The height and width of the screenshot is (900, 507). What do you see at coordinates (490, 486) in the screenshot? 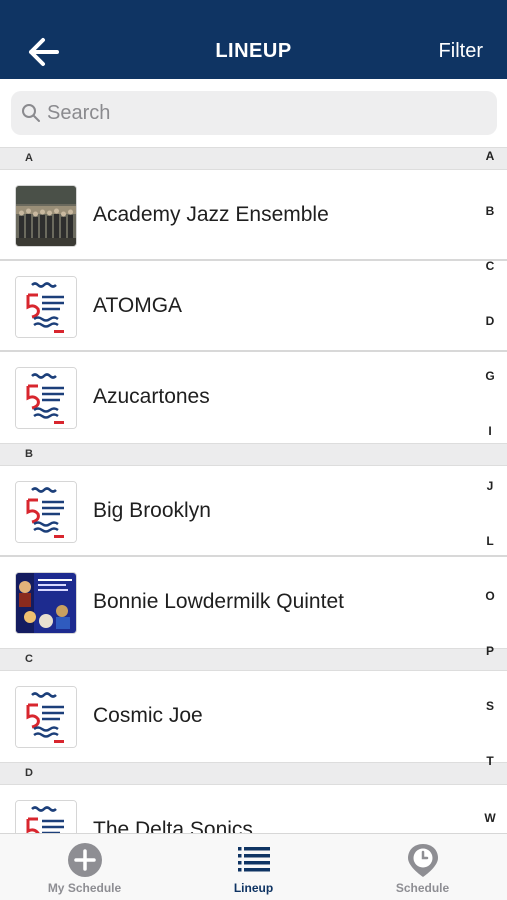
I see `index-letter-j: J` at bounding box center [490, 486].